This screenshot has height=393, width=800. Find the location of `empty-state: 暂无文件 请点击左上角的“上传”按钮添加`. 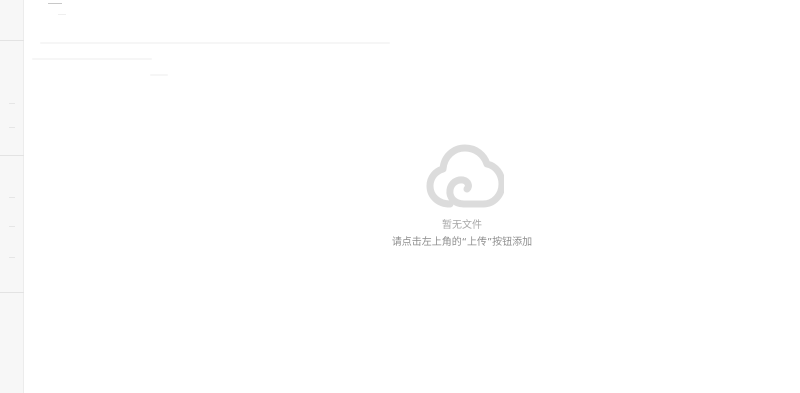

empty-state: 暂无文件 请点击左上角的“上传”按钮添加 is located at coordinates (462, 197).